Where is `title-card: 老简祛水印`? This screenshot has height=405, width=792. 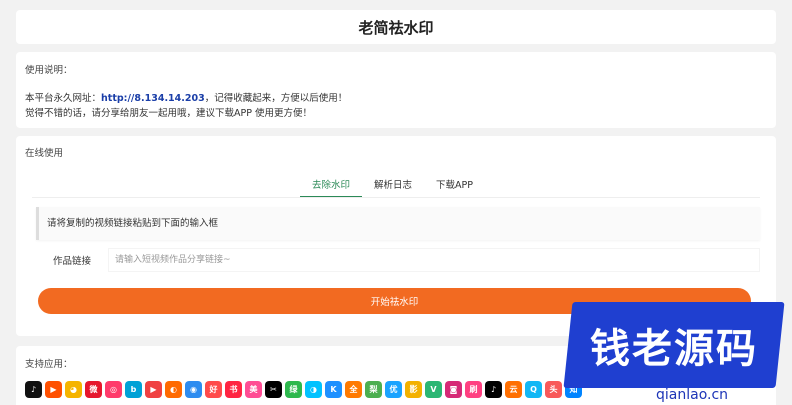 title-card: 老简祛水印 is located at coordinates (396, 27).